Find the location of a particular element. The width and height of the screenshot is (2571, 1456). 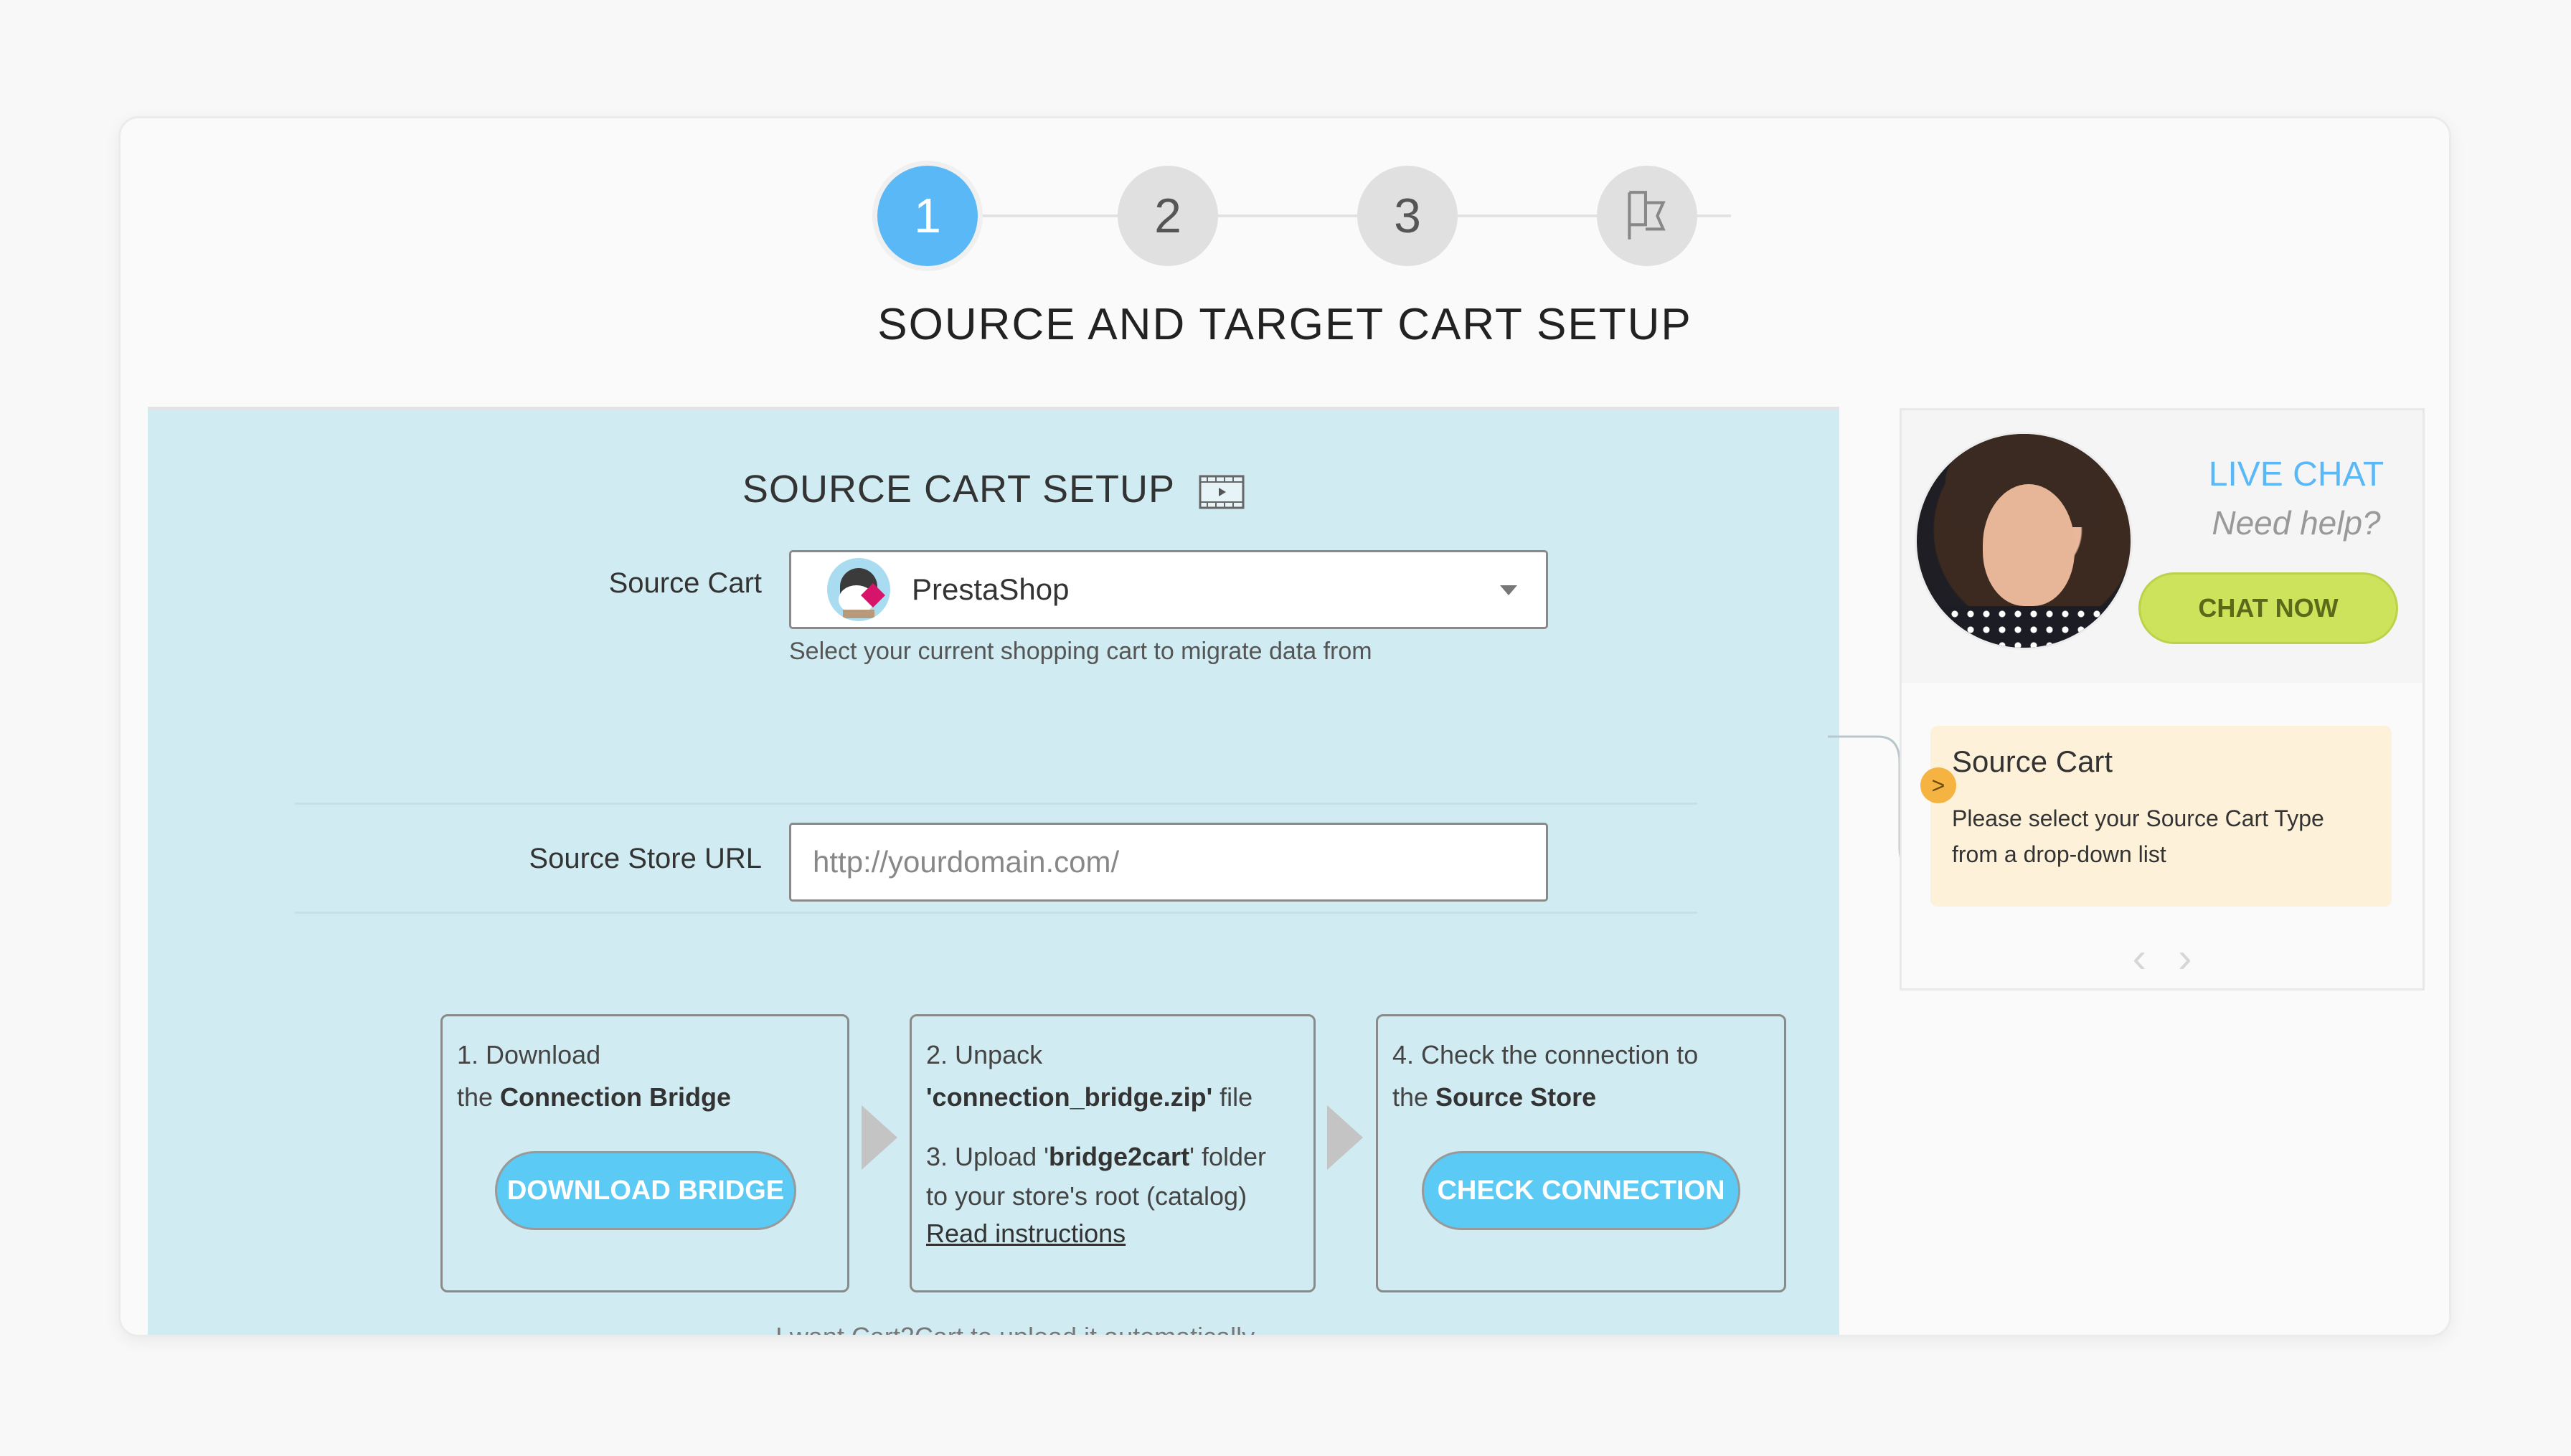

tip-next-icon: › is located at coordinates (2185, 958).